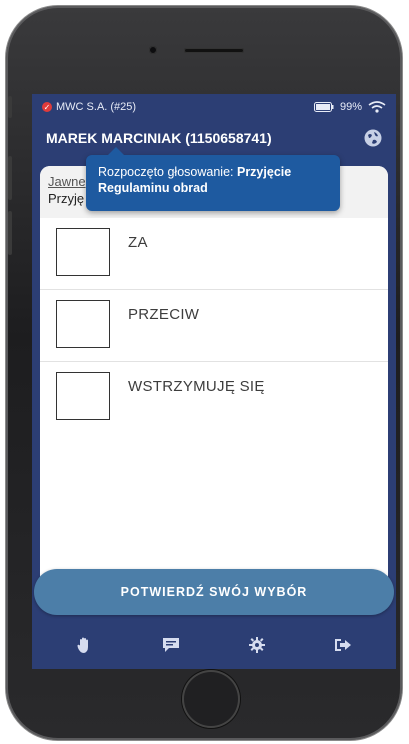  What do you see at coordinates (153, 50) in the screenshot?
I see `front-camera` at bounding box center [153, 50].